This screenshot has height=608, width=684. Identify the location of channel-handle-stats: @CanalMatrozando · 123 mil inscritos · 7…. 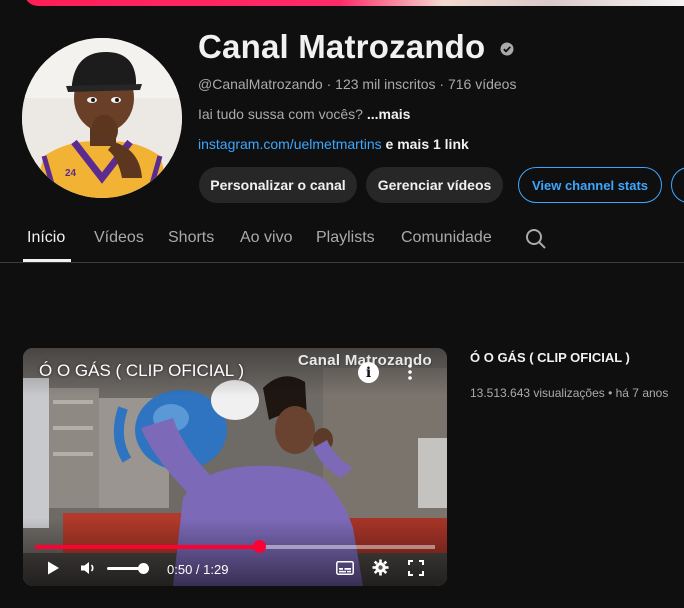
(357, 84).